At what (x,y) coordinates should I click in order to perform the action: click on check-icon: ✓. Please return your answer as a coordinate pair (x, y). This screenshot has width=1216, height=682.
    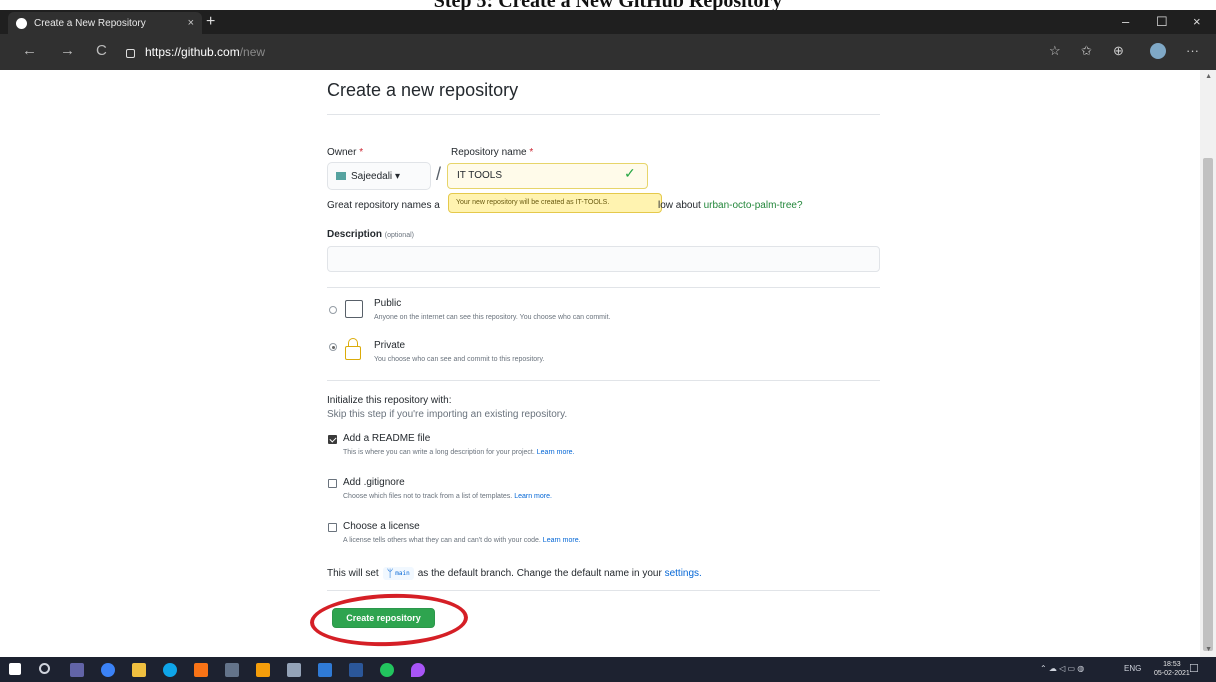
    Looking at the image, I should click on (630, 173).